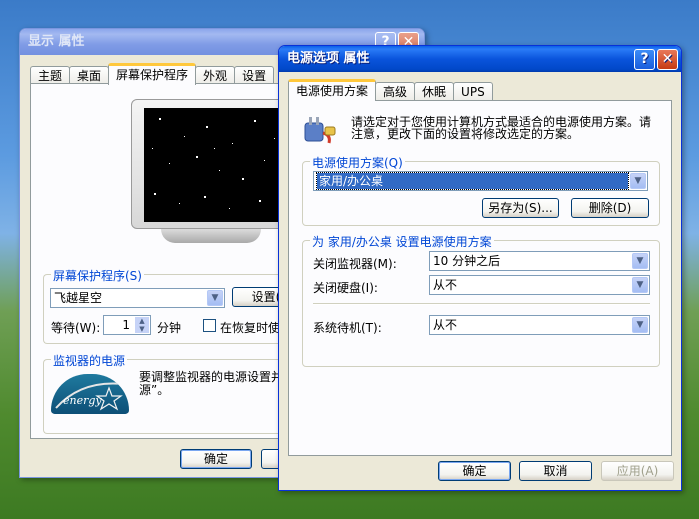 This screenshot has height=519, width=699. Describe the element at coordinates (610, 208) in the screenshot. I see `delete-button: 删除(D)` at that location.